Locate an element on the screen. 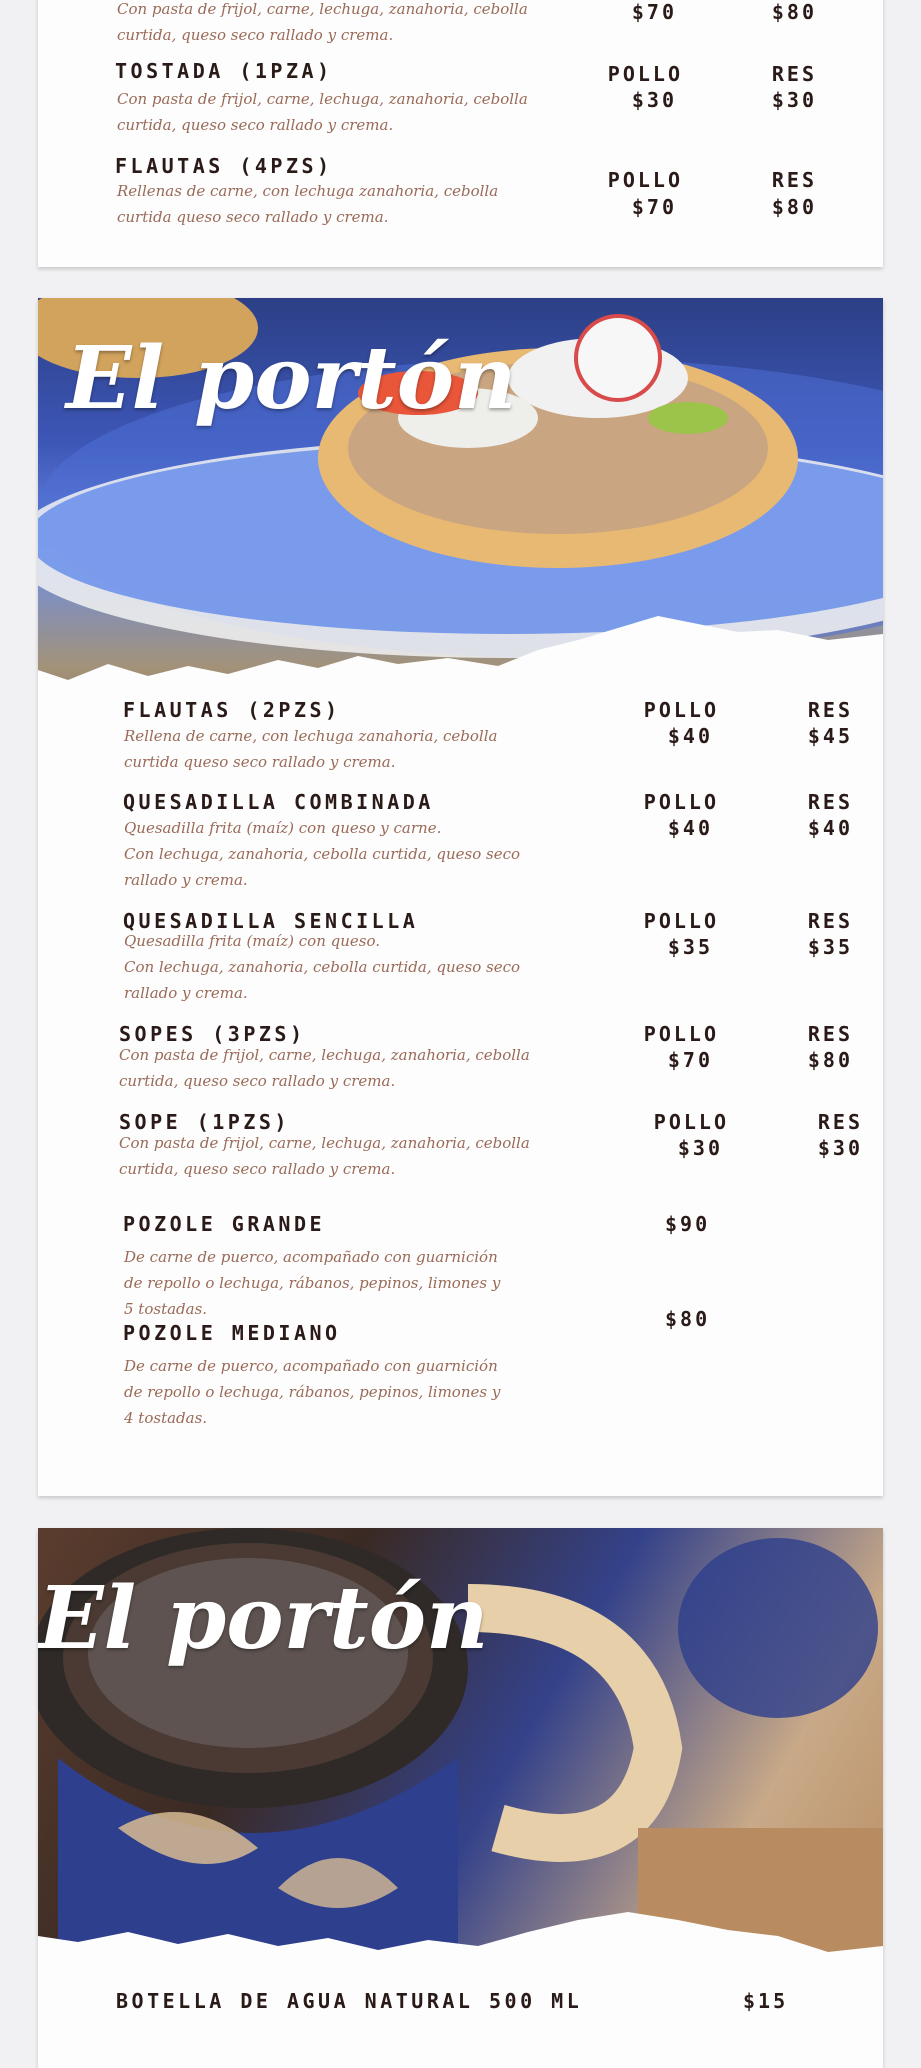  price-res: $35 is located at coordinates (830, 947).